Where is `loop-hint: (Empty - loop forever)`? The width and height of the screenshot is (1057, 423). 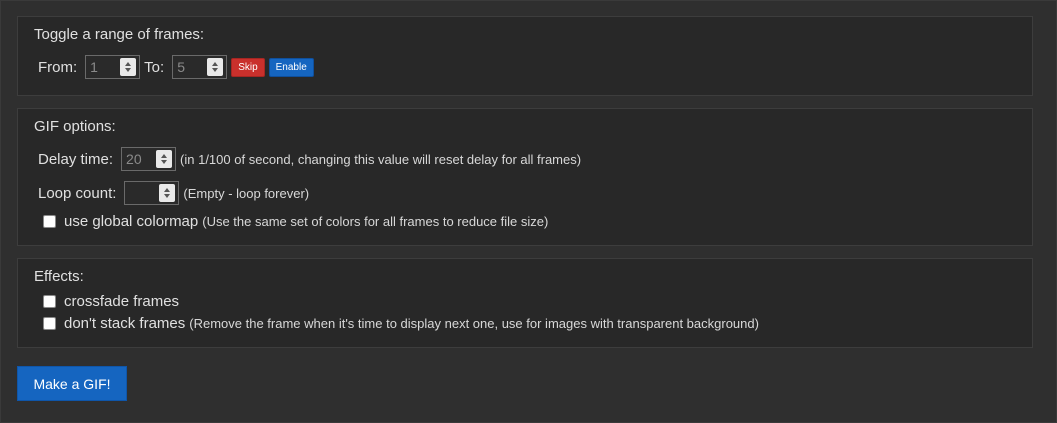 loop-hint: (Empty - loop forever) is located at coordinates (246, 193).